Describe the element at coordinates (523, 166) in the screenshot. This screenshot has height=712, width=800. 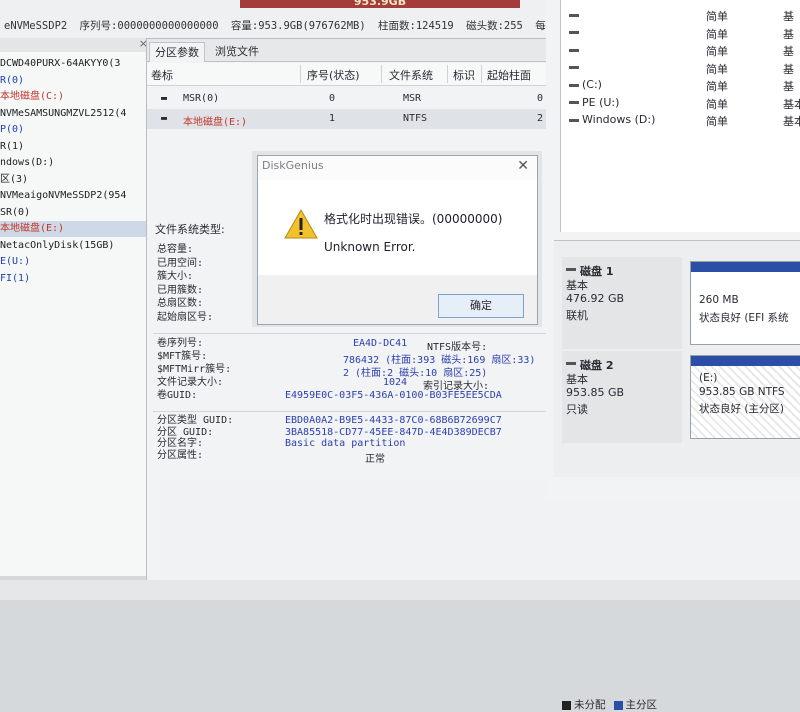
I see `close-icon: ✕` at that location.